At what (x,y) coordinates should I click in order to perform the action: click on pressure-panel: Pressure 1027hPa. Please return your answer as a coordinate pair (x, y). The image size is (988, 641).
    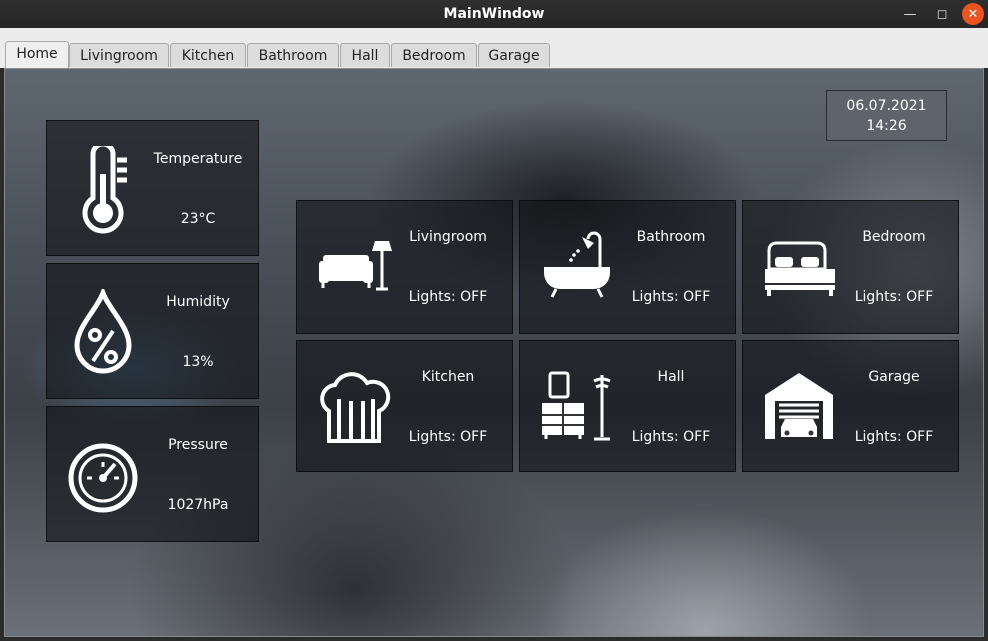
    Looking at the image, I should click on (152, 474).